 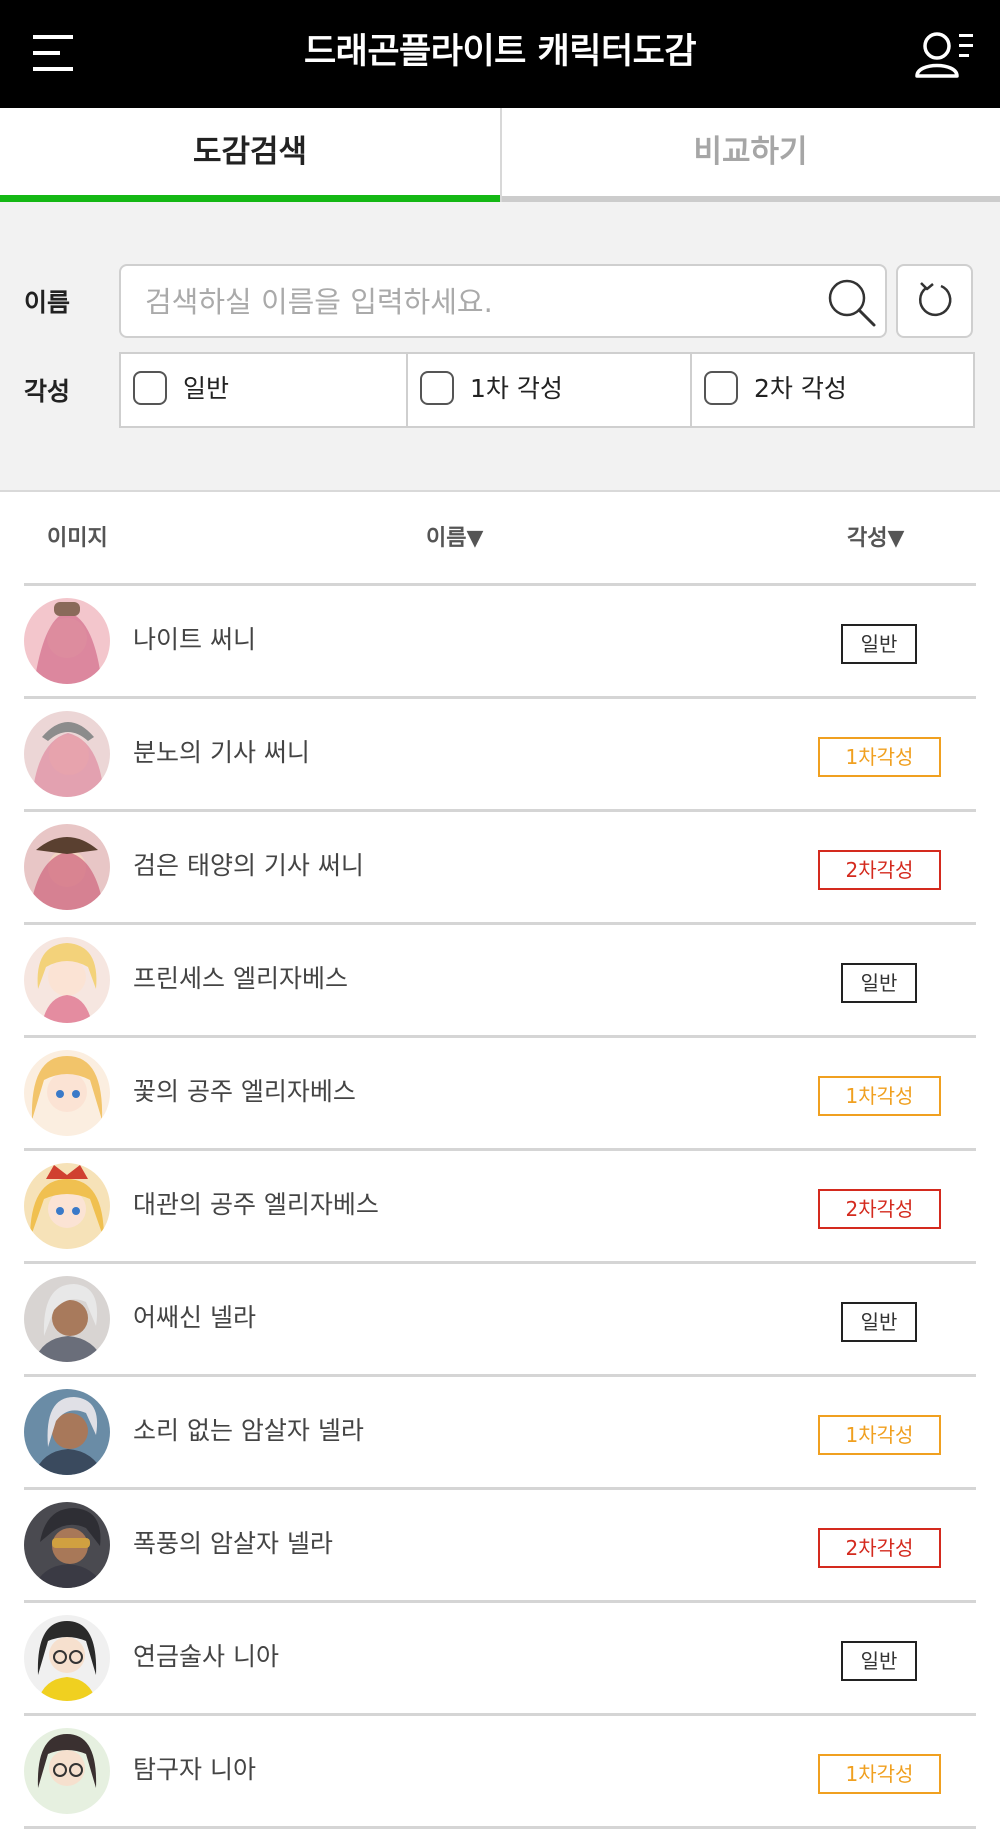 What do you see at coordinates (47, 302) in the screenshot?
I see `name-filter-label: 이름` at bounding box center [47, 302].